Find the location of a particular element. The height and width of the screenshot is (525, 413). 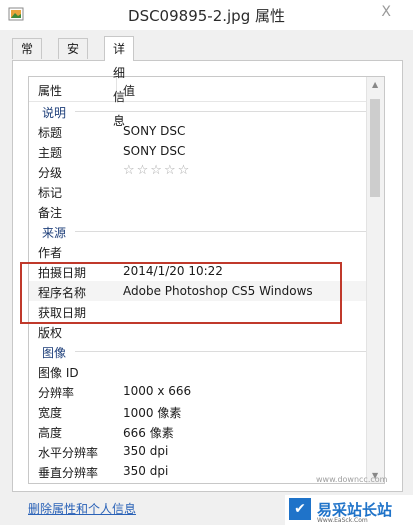

logo-check-icon: ✔ is located at coordinates (300, 509).